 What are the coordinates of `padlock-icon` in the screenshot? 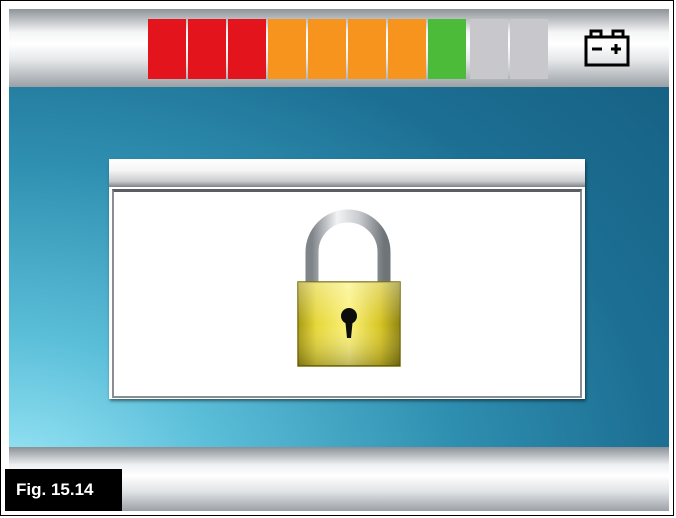 It's located at (349, 288).